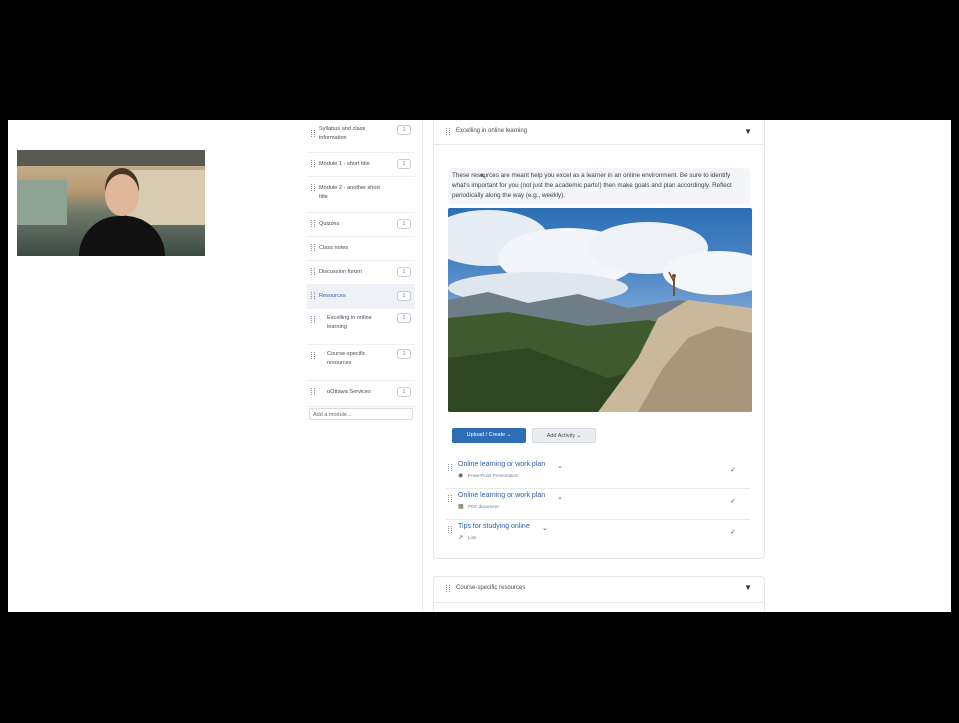 This screenshot has height=723, width=959. I want to click on sidebar-item-module-1: Module 1 - short title 1, so click(361, 164).